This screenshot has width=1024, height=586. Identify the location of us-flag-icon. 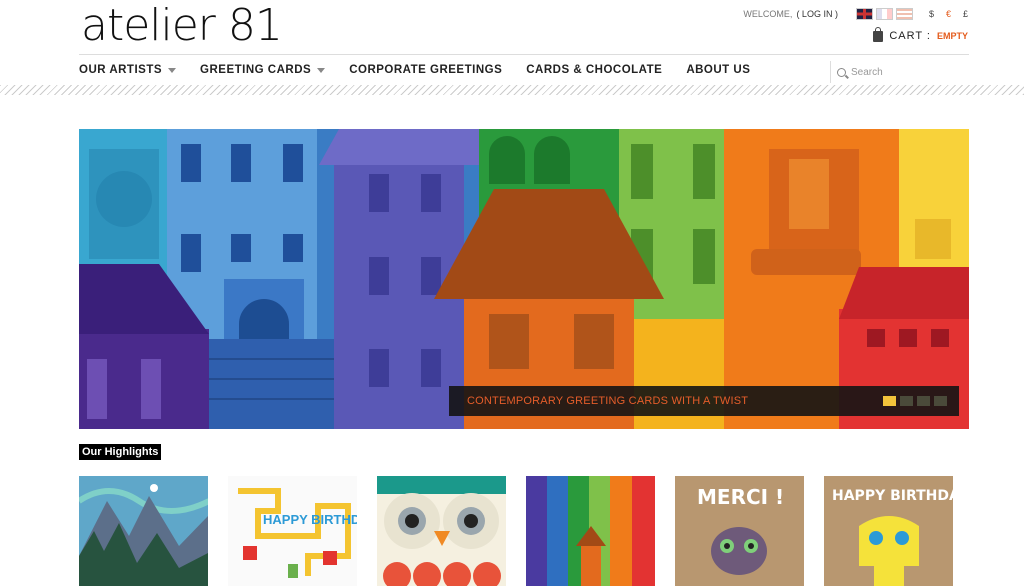
(904, 14).